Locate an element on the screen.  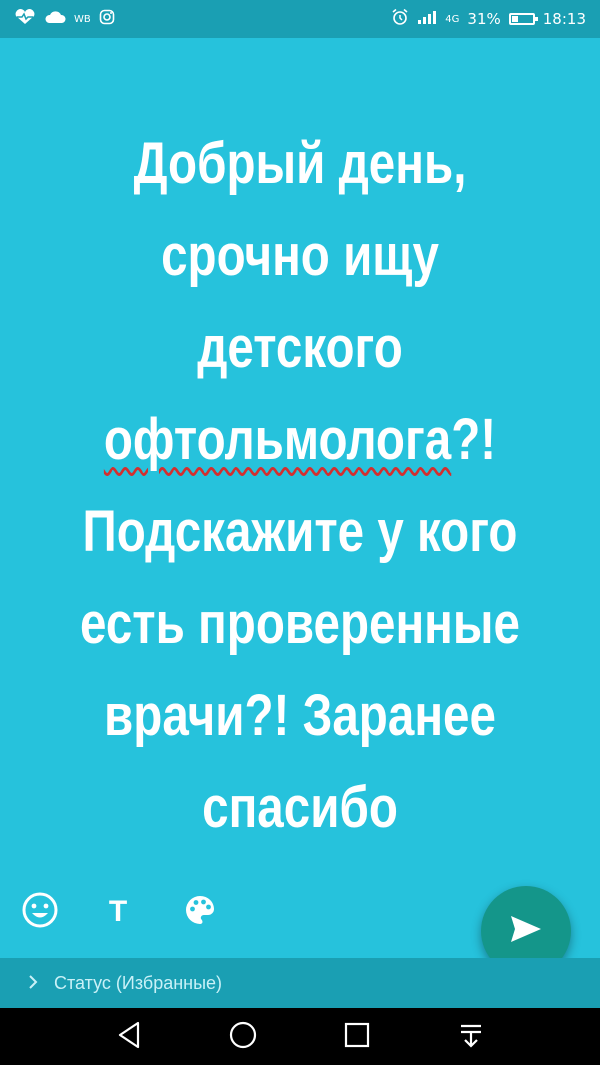
message-line-8: спасибо is located at coordinates (300, 807).